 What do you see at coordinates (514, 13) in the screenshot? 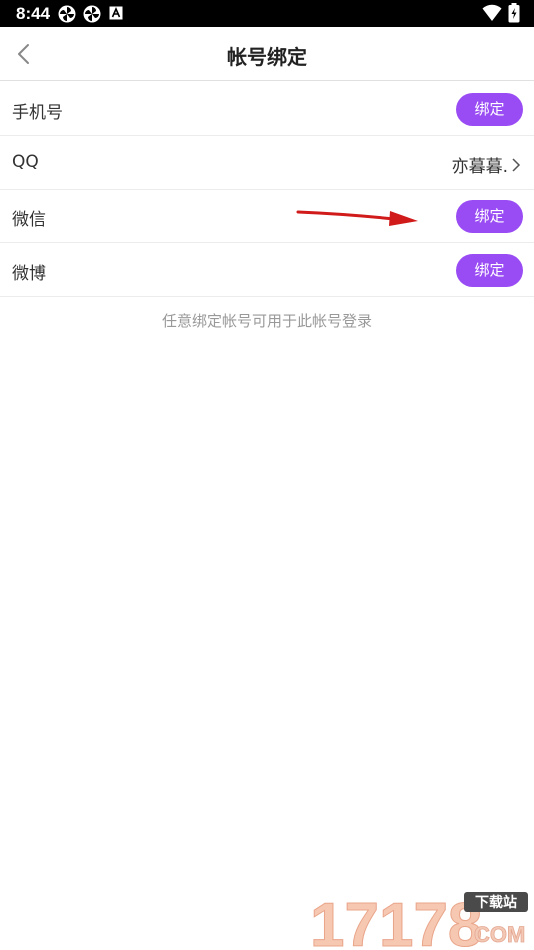
I see `battery-charging-icon` at bounding box center [514, 13].